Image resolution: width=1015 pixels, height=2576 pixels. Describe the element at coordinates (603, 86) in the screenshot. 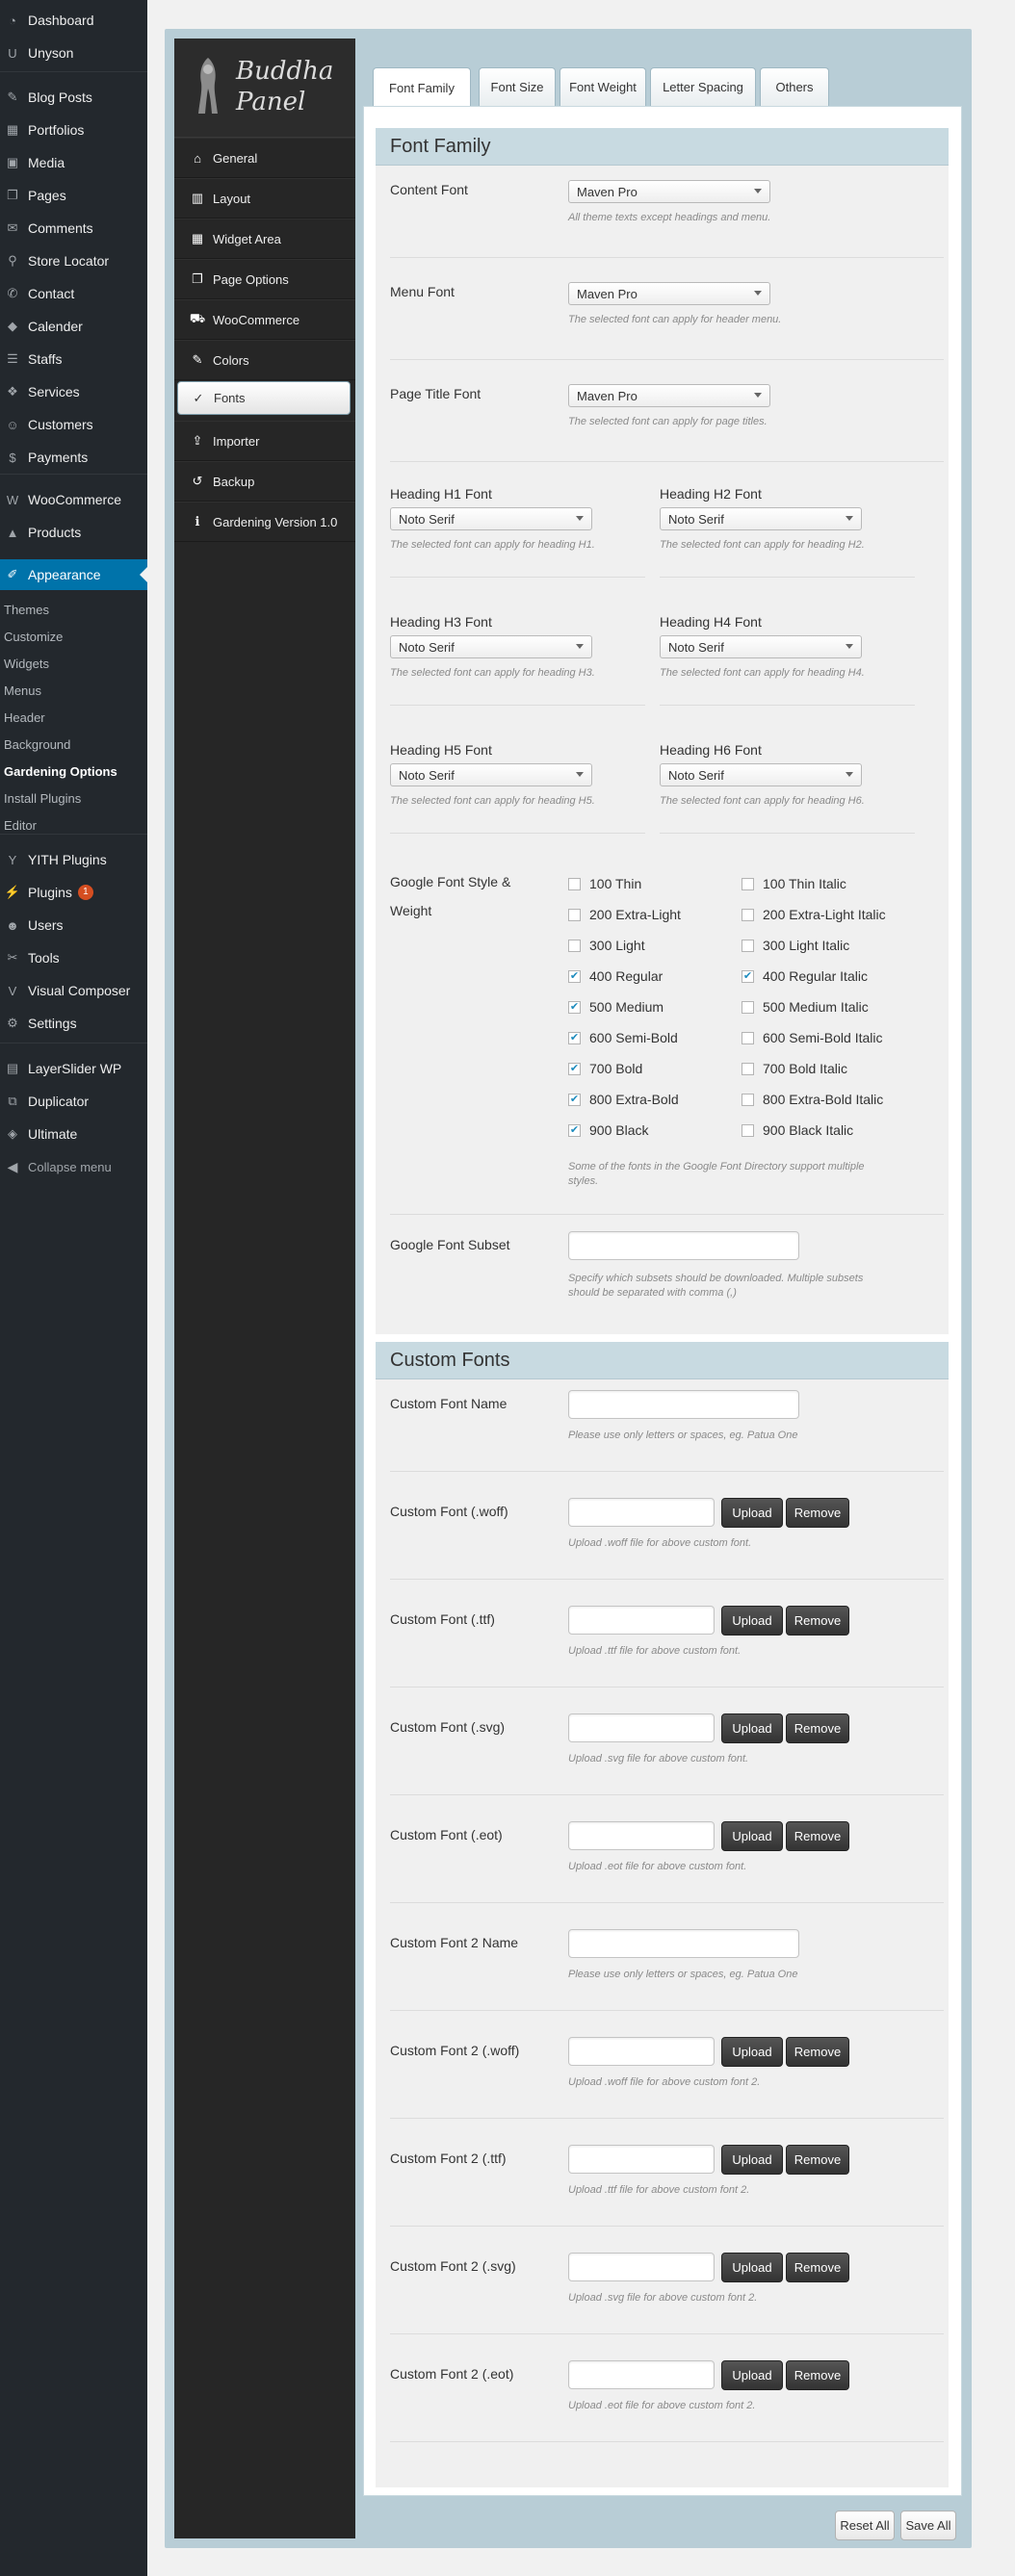

I see `tab-font-weight: Font Weight` at that location.